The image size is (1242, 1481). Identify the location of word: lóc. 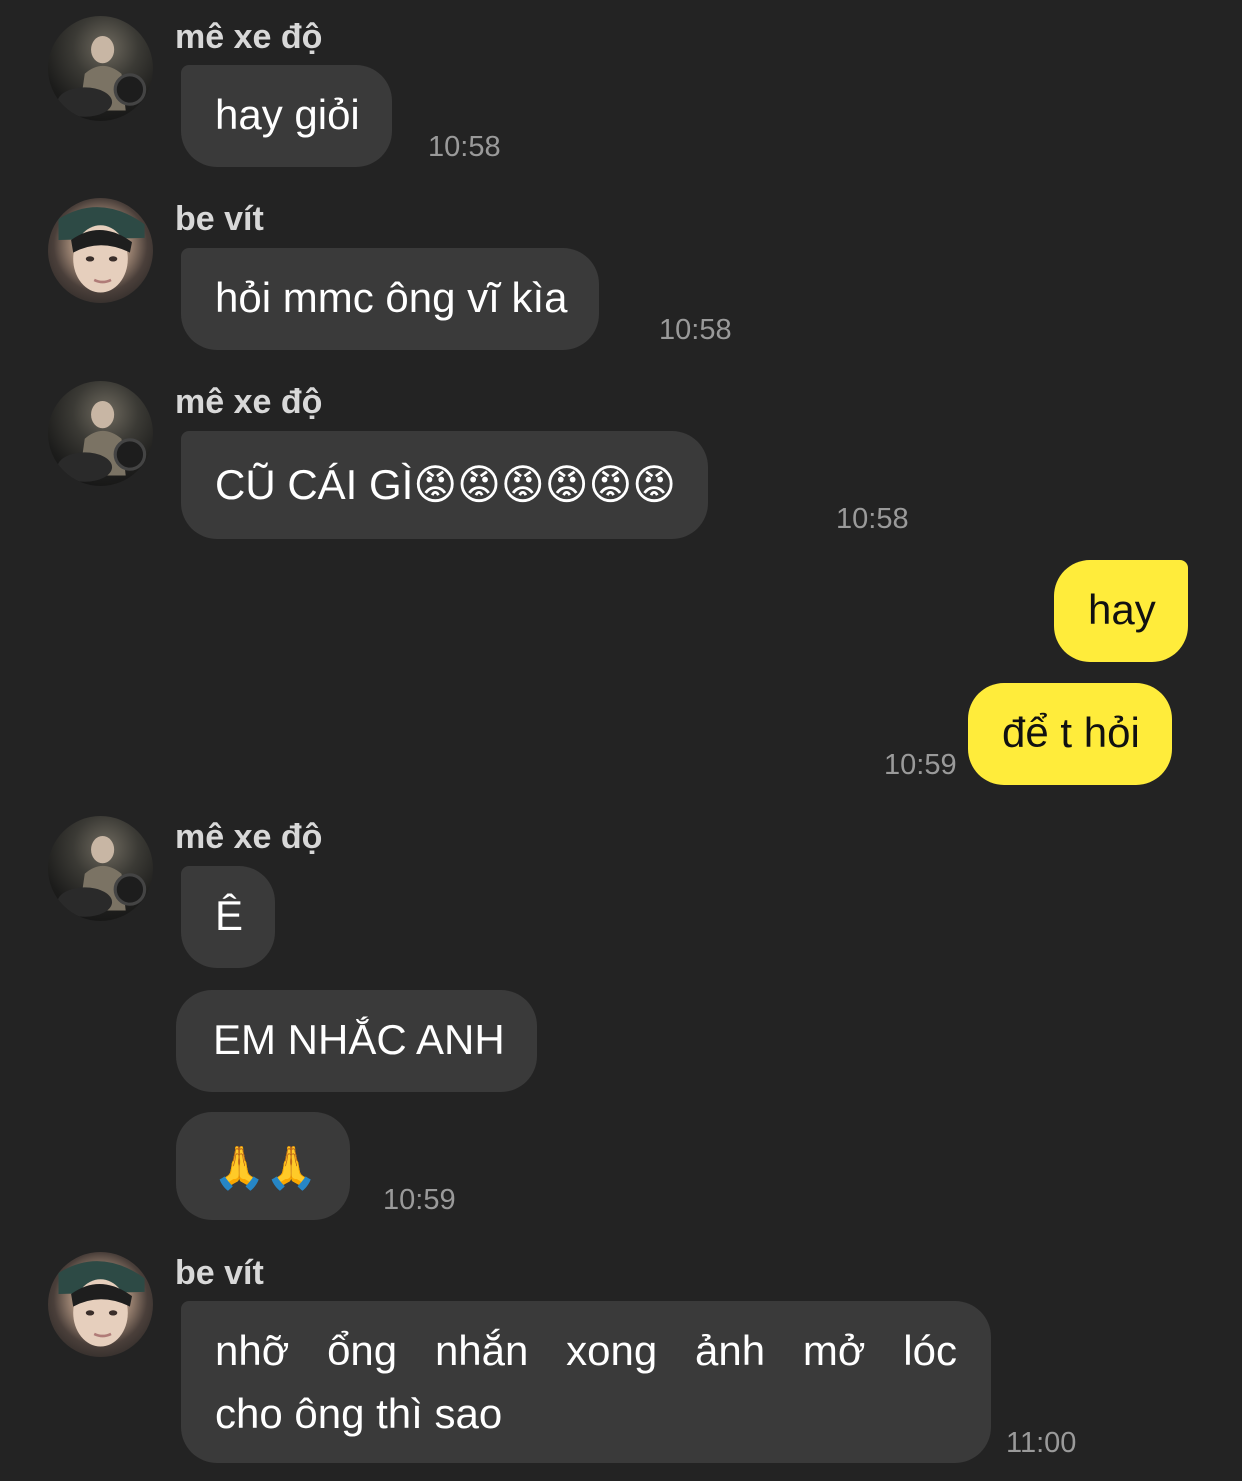
(930, 1350).